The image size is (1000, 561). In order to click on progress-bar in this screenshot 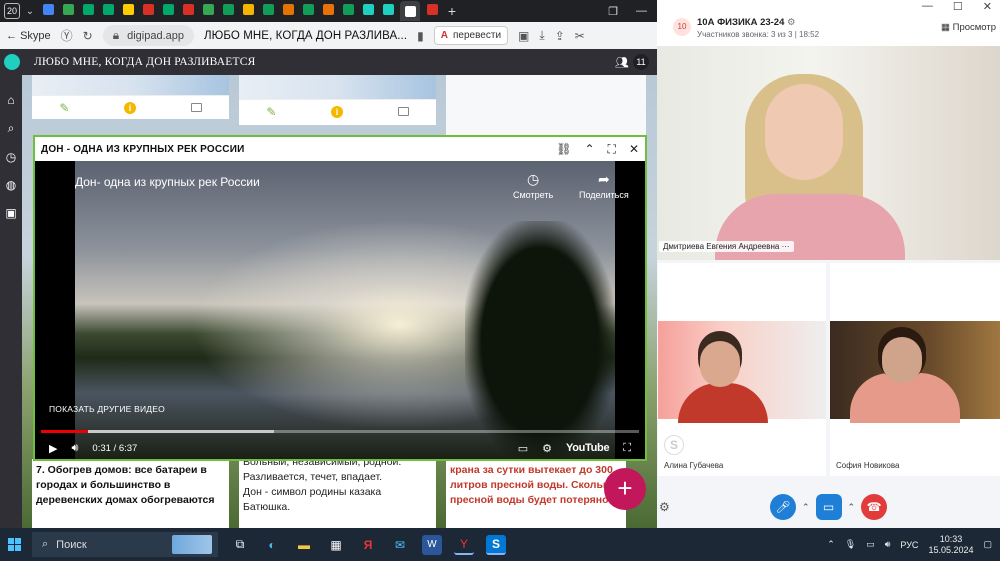, I will do `click(340, 431)`.